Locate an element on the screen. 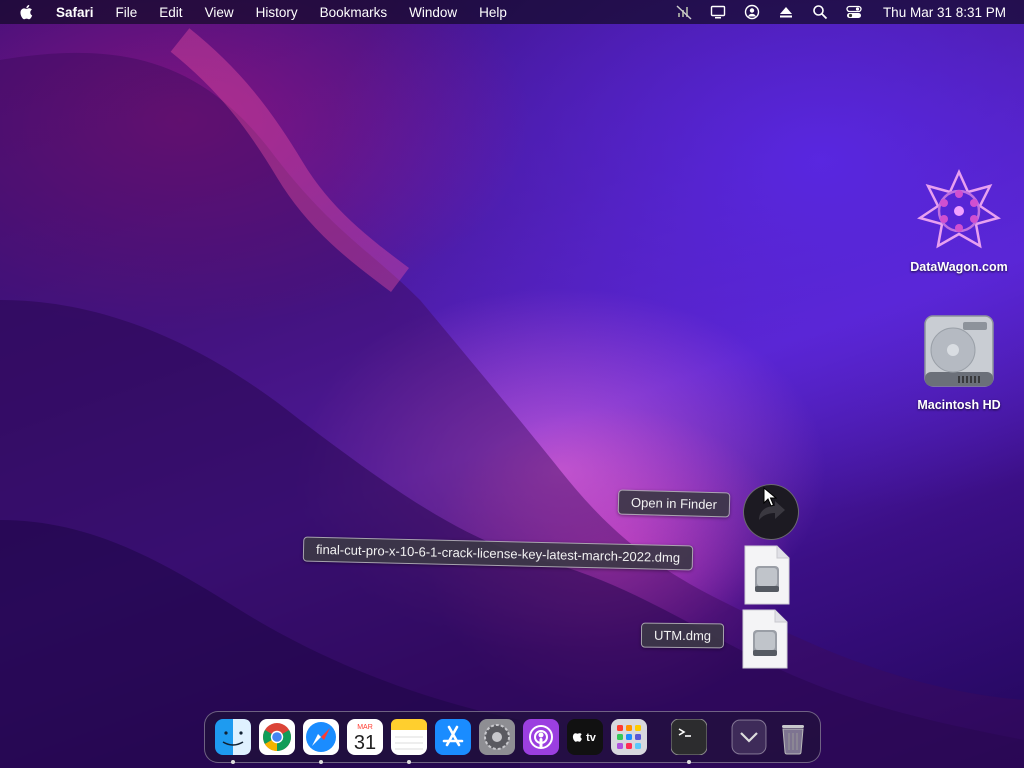 This screenshot has height=768, width=1024. desktop-icon-label: DataWagon.com is located at coordinates (959, 267).